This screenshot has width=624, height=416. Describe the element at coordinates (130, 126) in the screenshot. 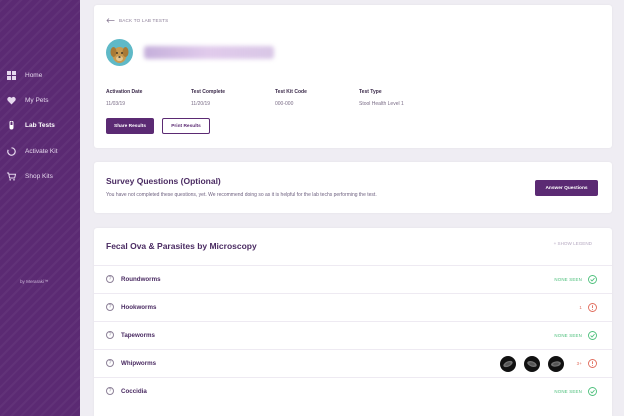

I see `share-results-button: Share Results` at that location.